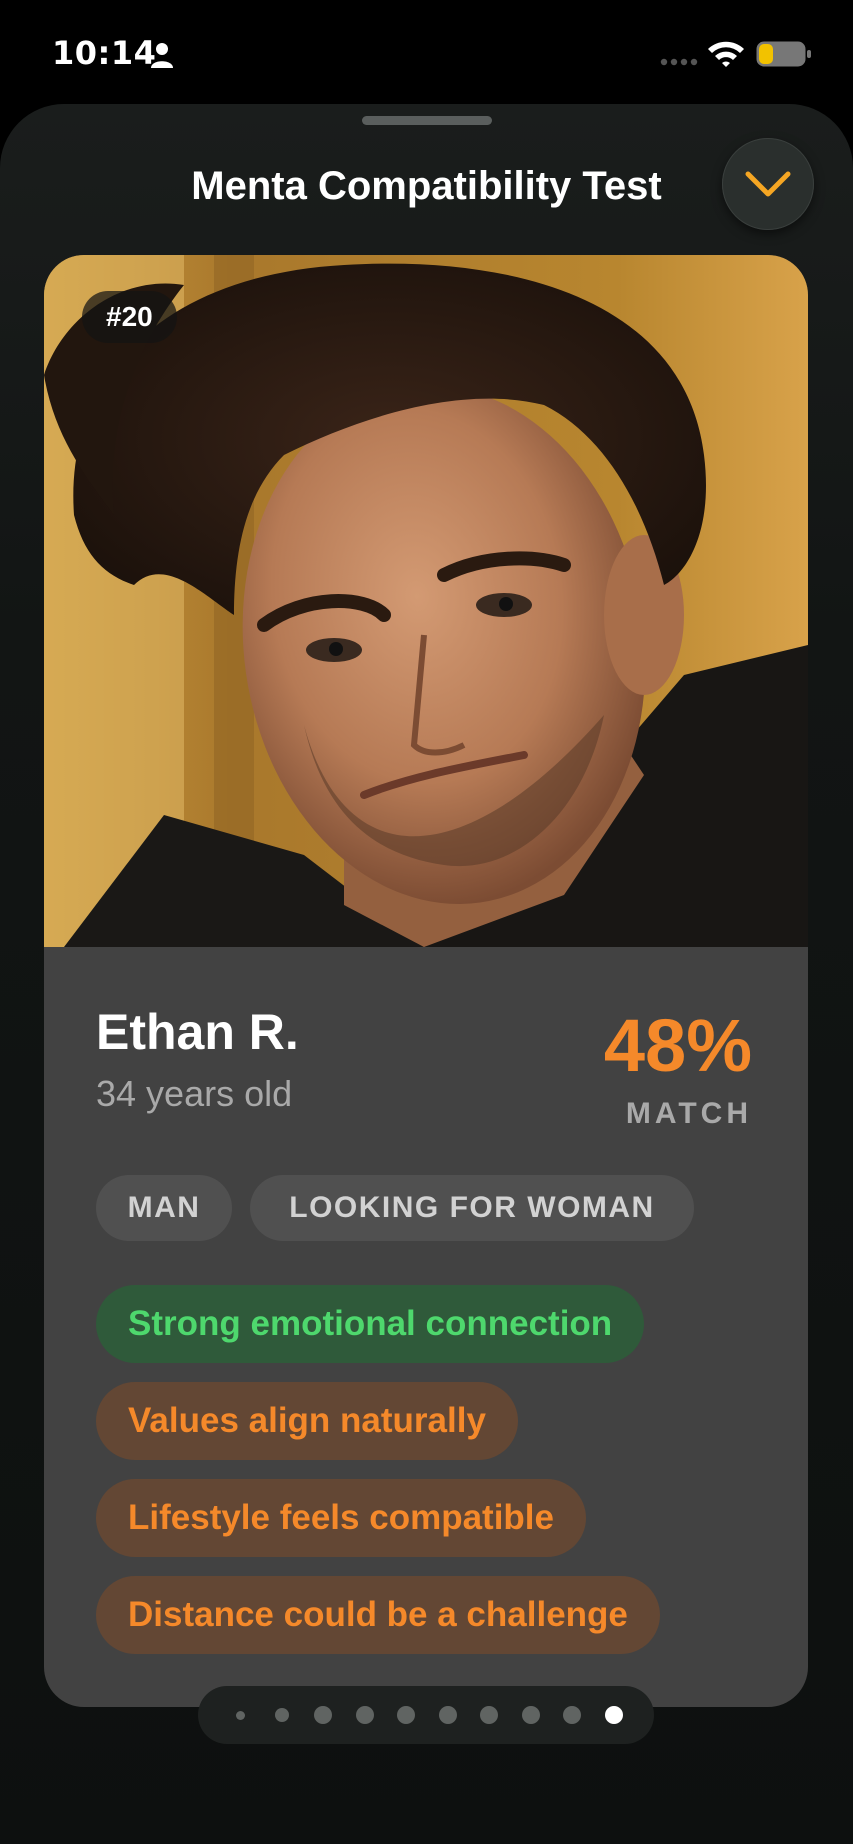 The height and width of the screenshot is (1844, 853). What do you see at coordinates (307, 1421) in the screenshot?
I see `trait-pill: Values align naturally` at bounding box center [307, 1421].